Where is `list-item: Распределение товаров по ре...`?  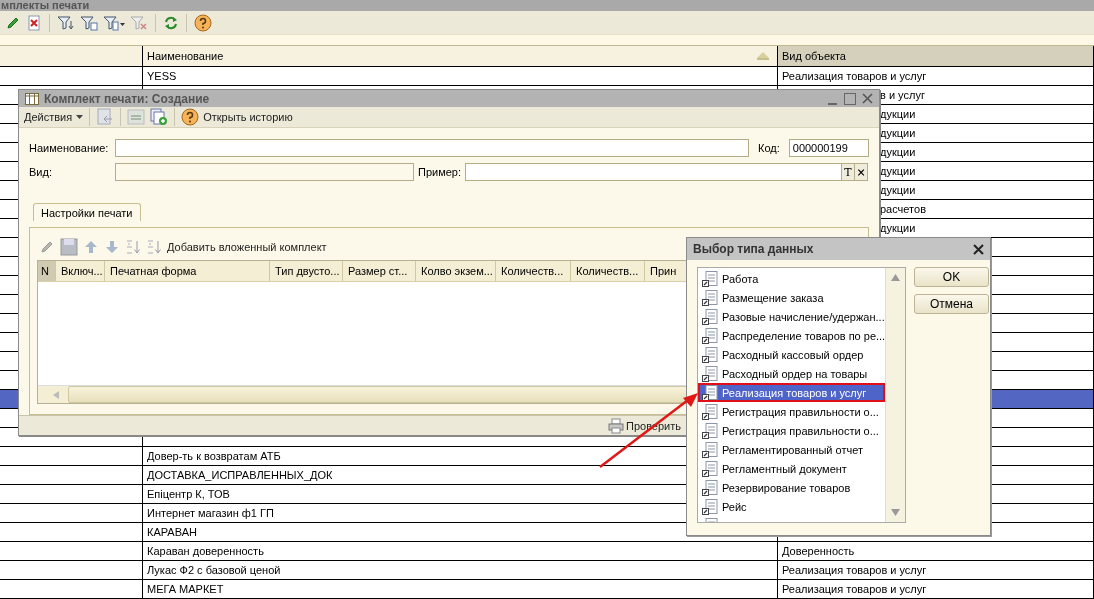
list-item: Распределение товаров по ре... is located at coordinates (791, 335).